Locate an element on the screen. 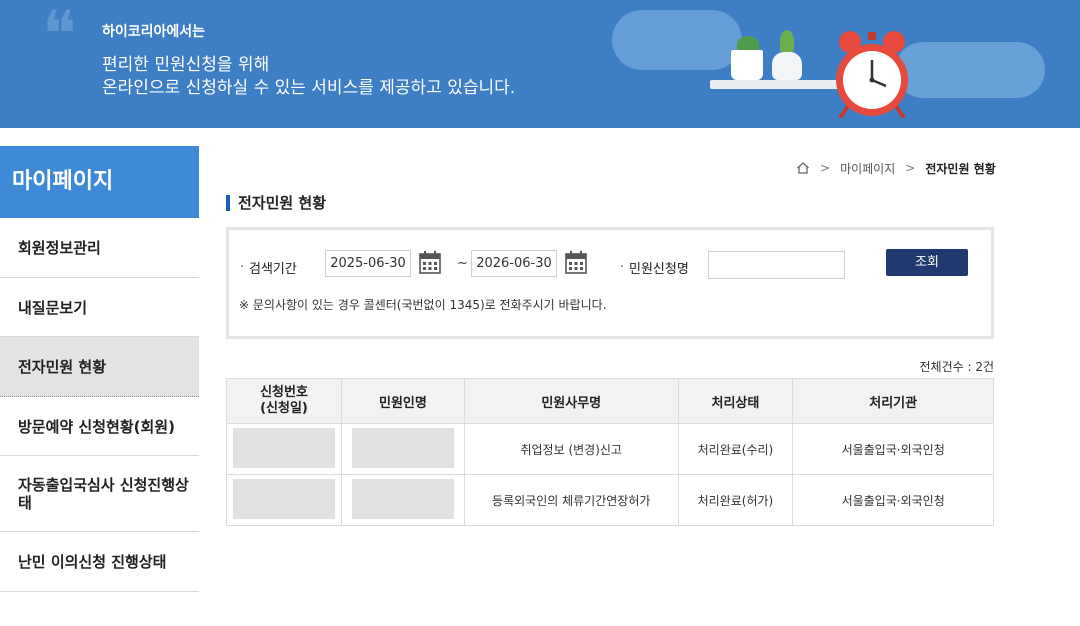  shelf-decoration is located at coordinates (780, 84).